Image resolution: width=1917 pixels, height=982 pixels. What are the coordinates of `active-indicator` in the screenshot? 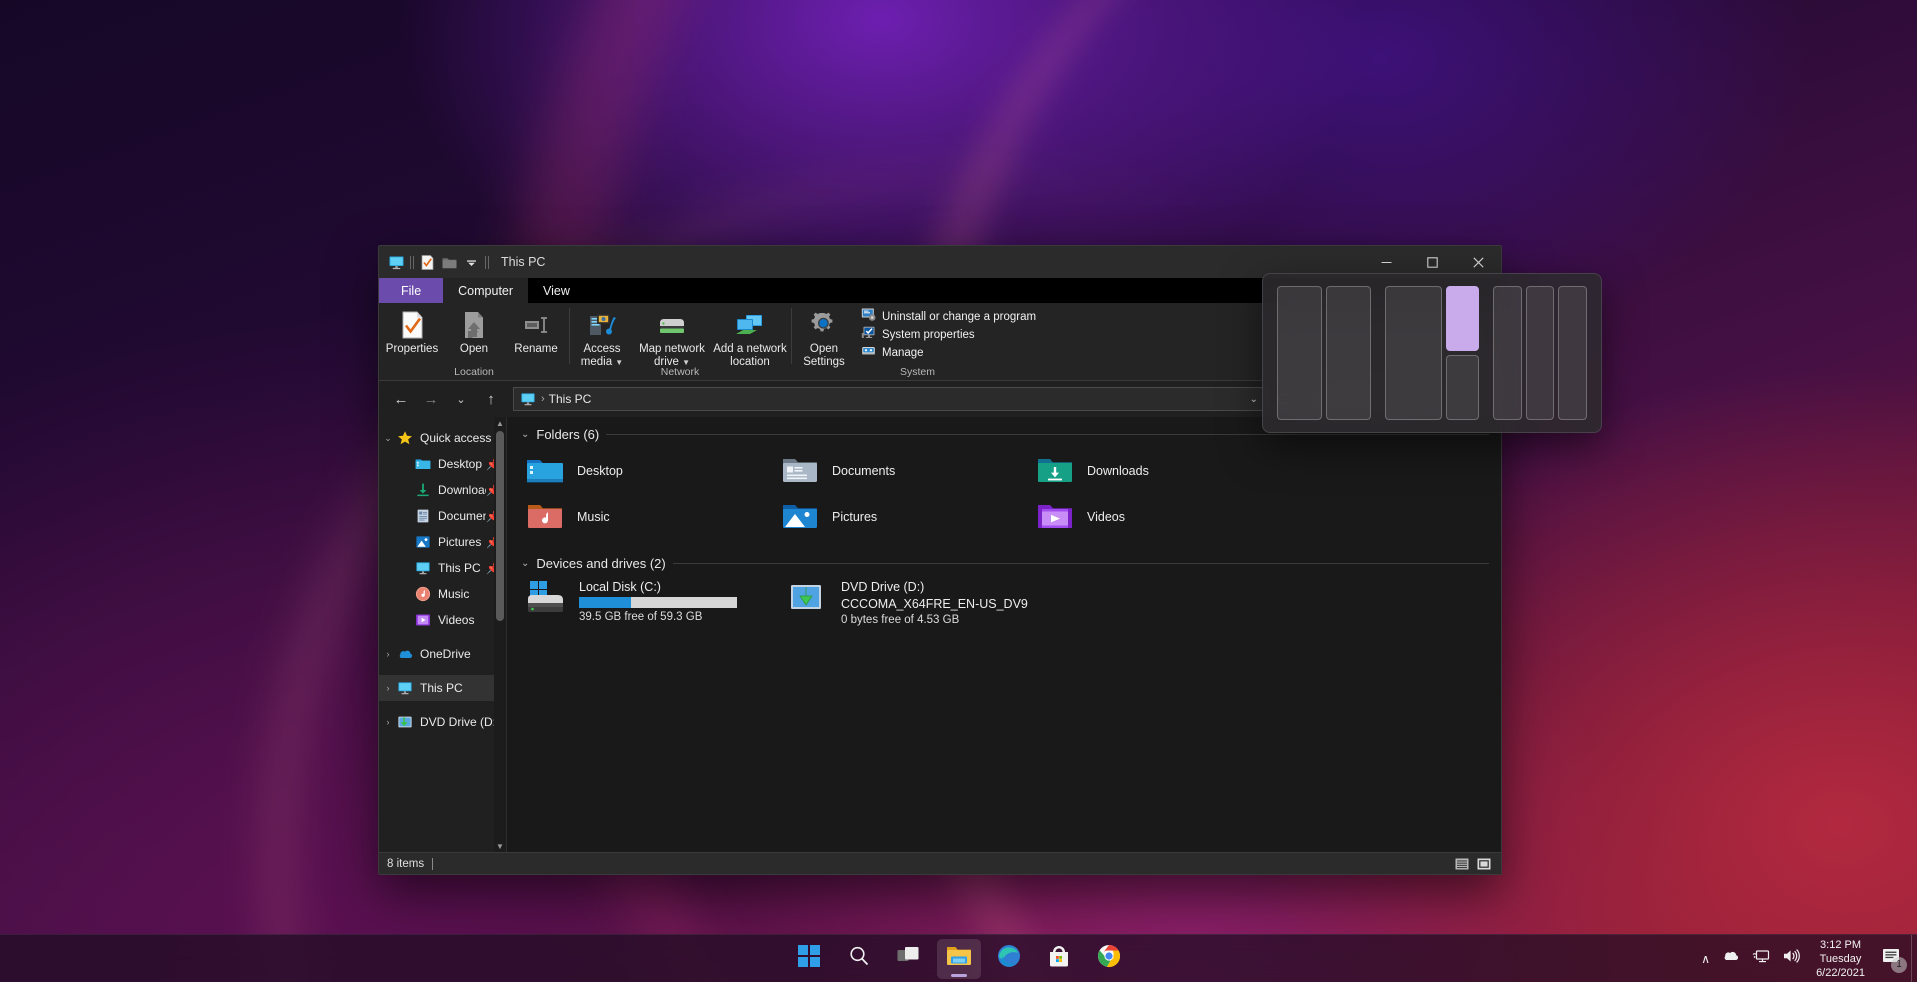 It's located at (958, 975).